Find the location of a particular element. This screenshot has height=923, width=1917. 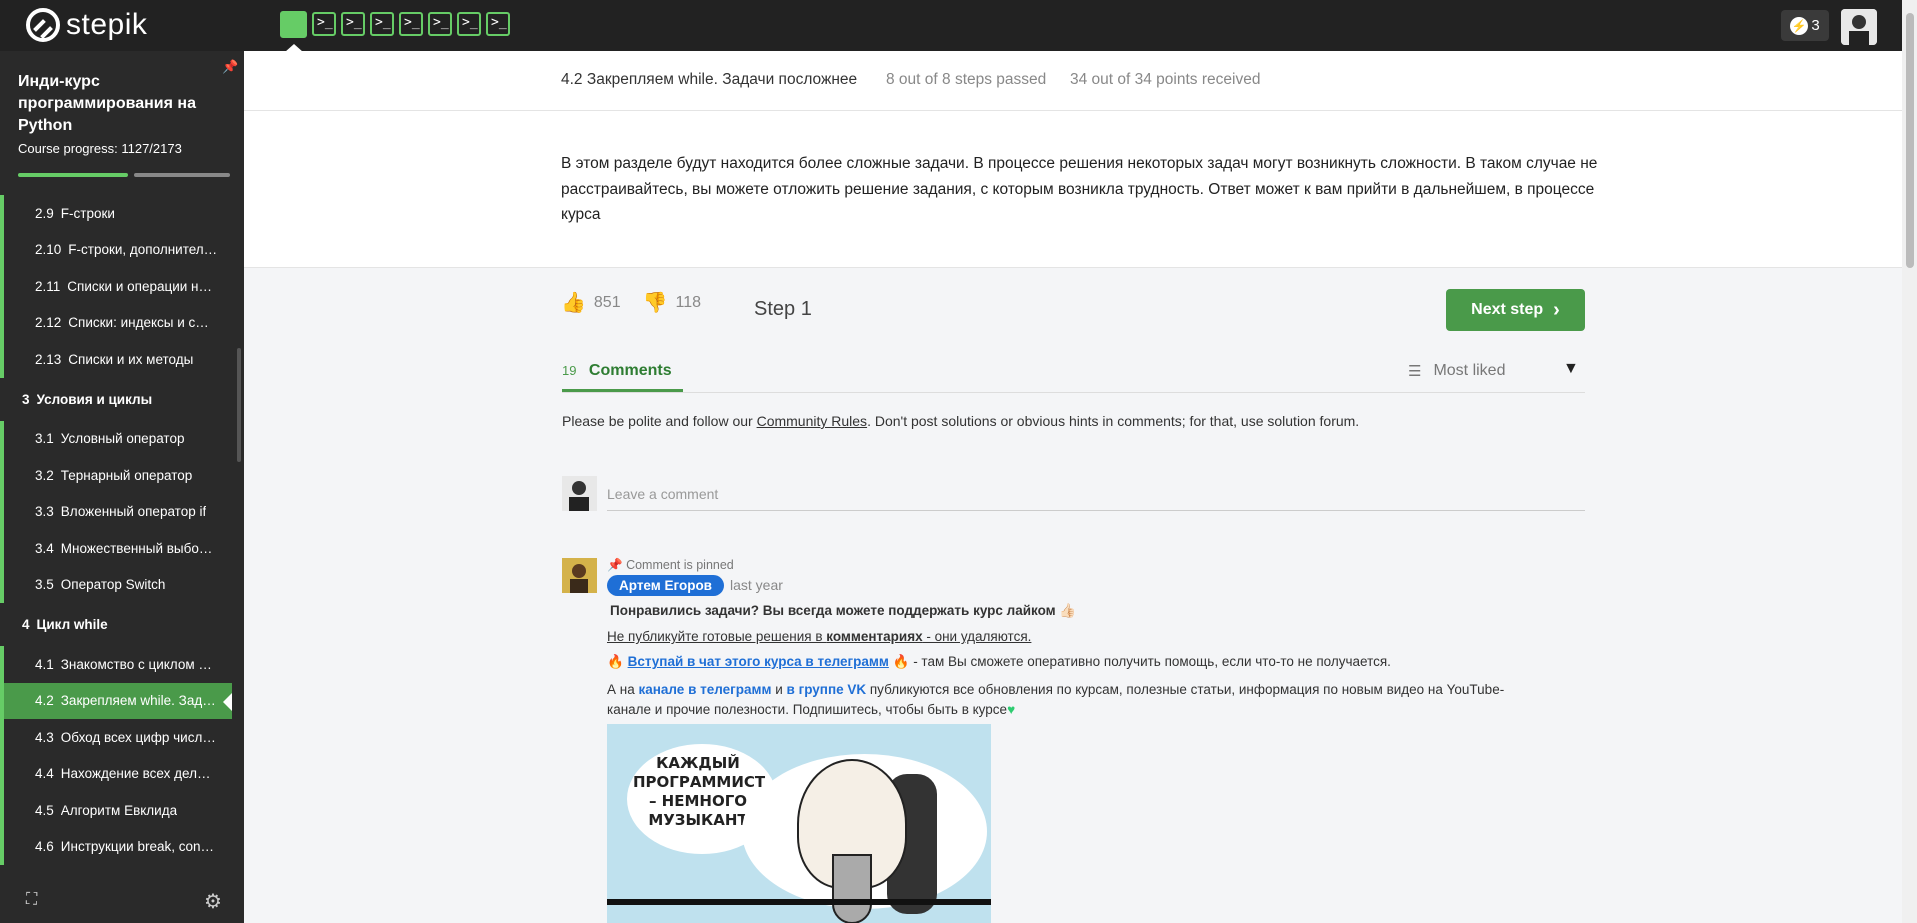

rules-prefix: Please be polite and follow our is located at coordinates (659, 421).